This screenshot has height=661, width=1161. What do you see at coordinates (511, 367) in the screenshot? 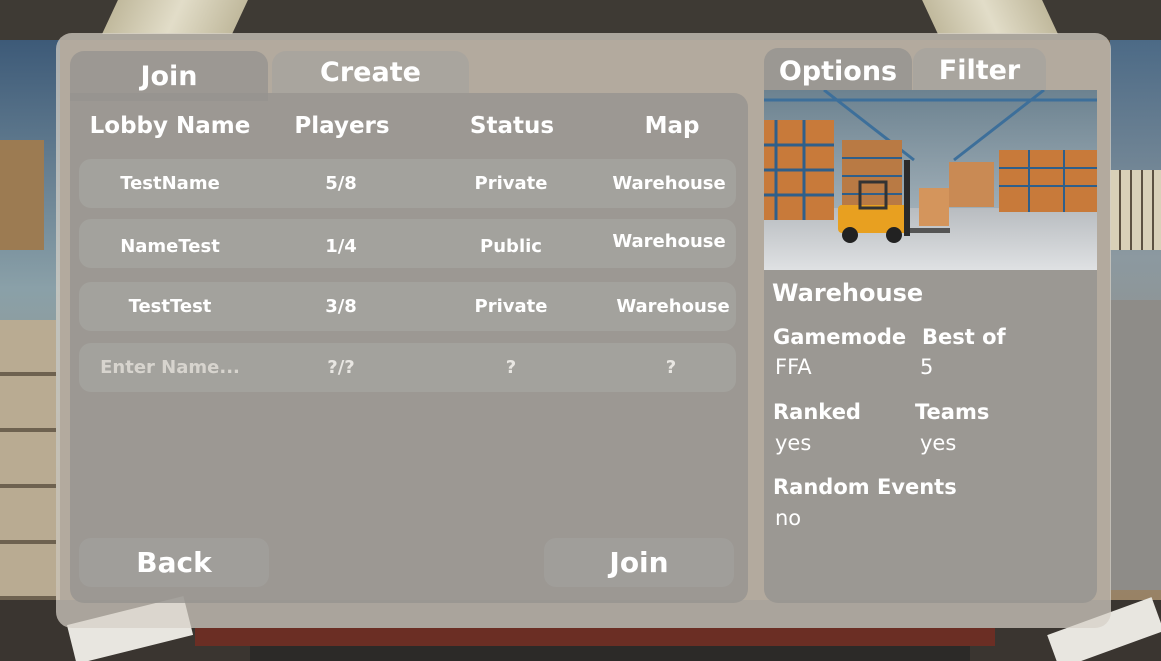
I see `new-lobby-status: ?` at bounding box center [511, 367].